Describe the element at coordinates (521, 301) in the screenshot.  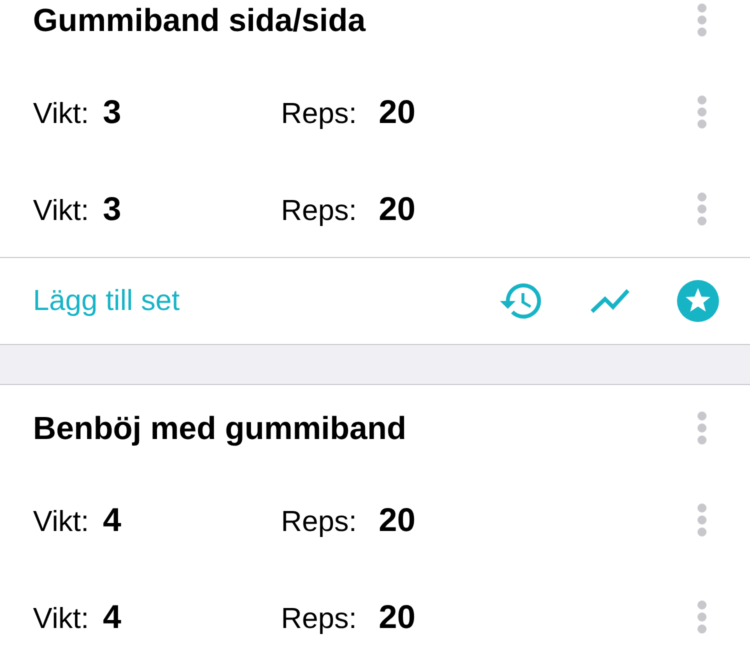
I see `history-icon` at that location.